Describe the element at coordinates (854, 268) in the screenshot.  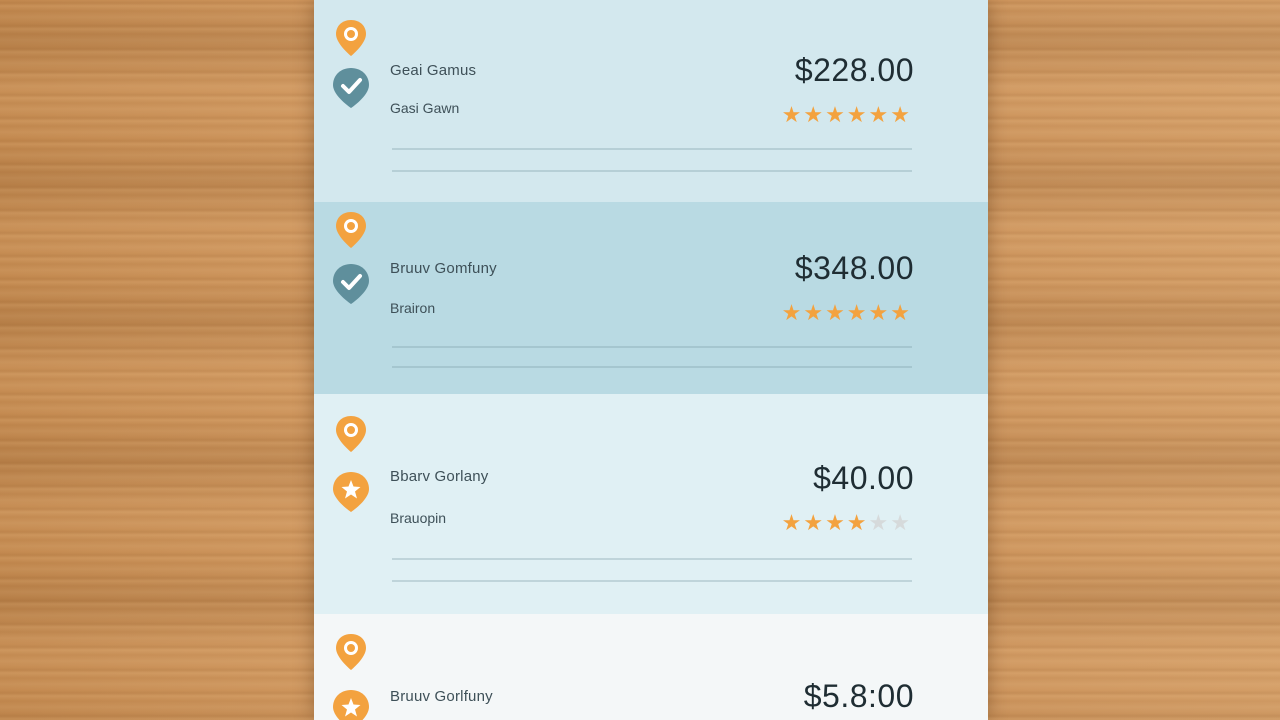
I see `listing-price: $348.00` at that location.